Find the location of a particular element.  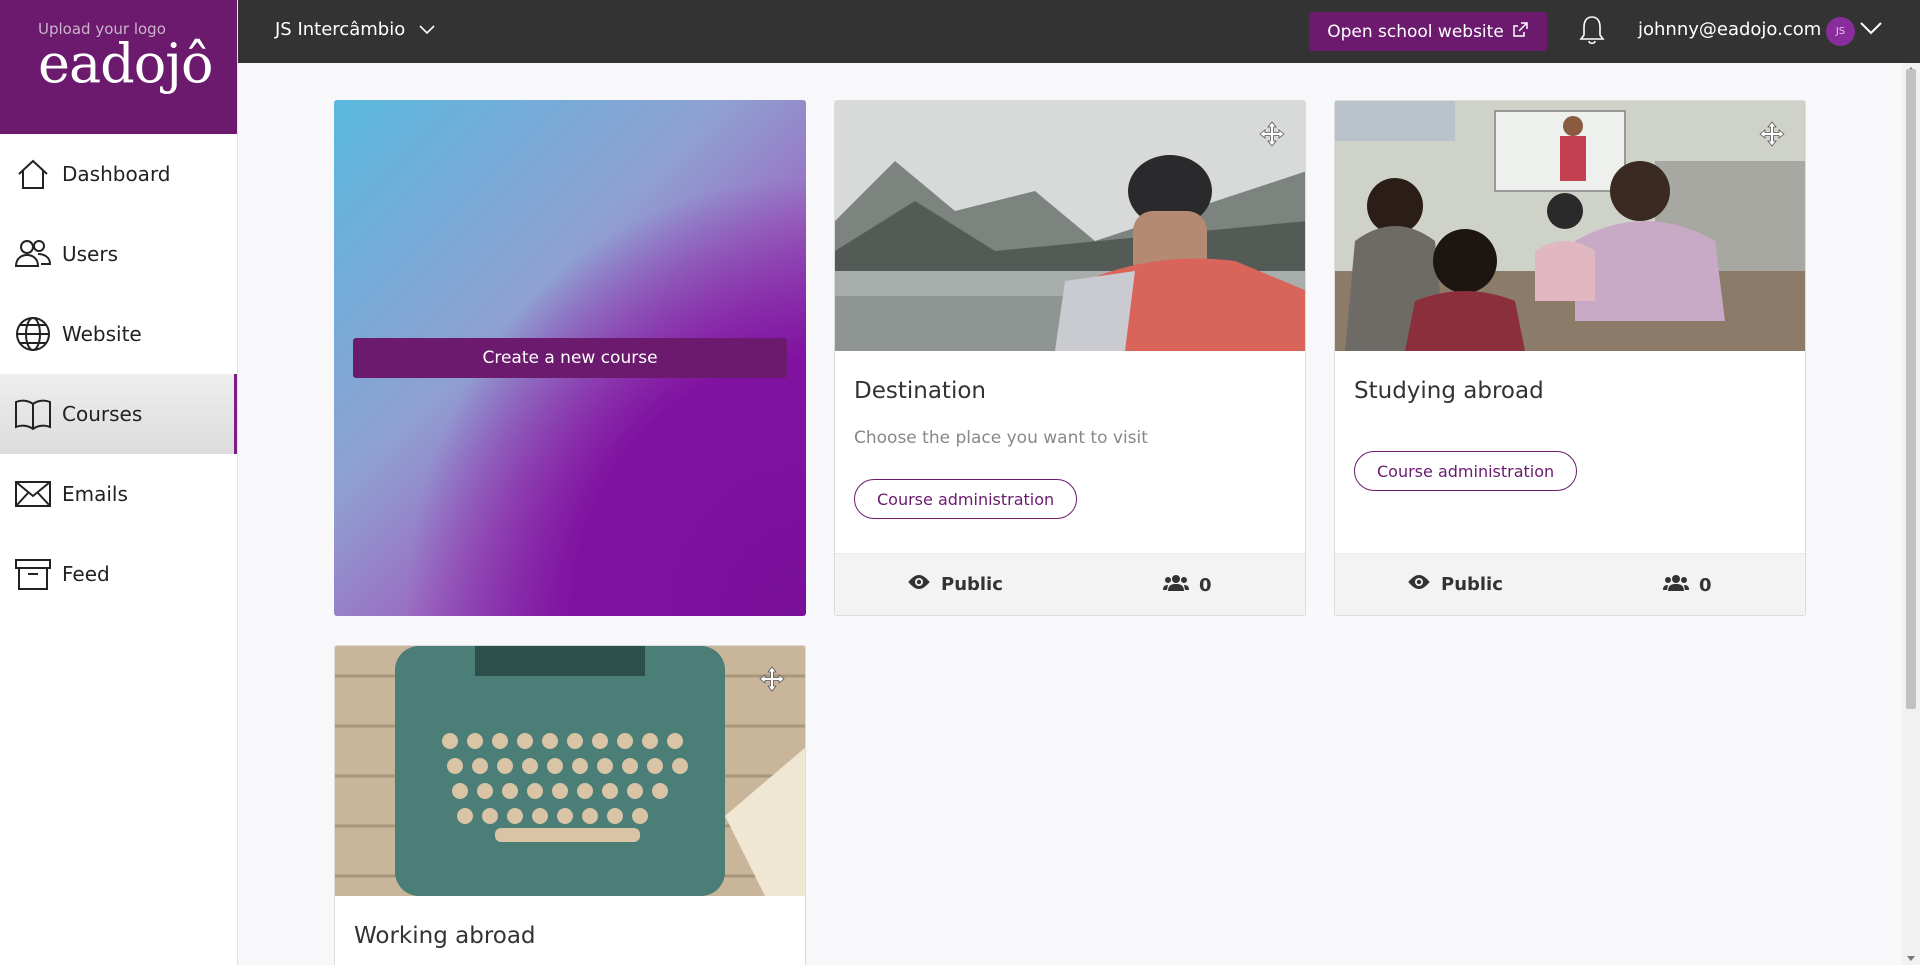

logo-upload-area: Upload your logo eadojô is located at coordinates (118, 67).